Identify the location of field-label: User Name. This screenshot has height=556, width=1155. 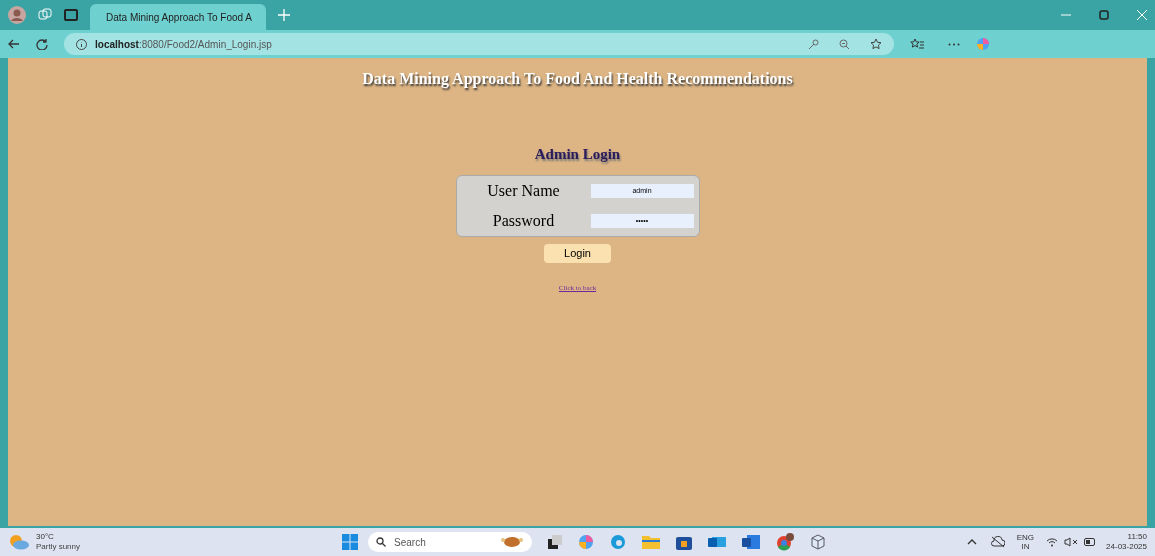
(523, 190).